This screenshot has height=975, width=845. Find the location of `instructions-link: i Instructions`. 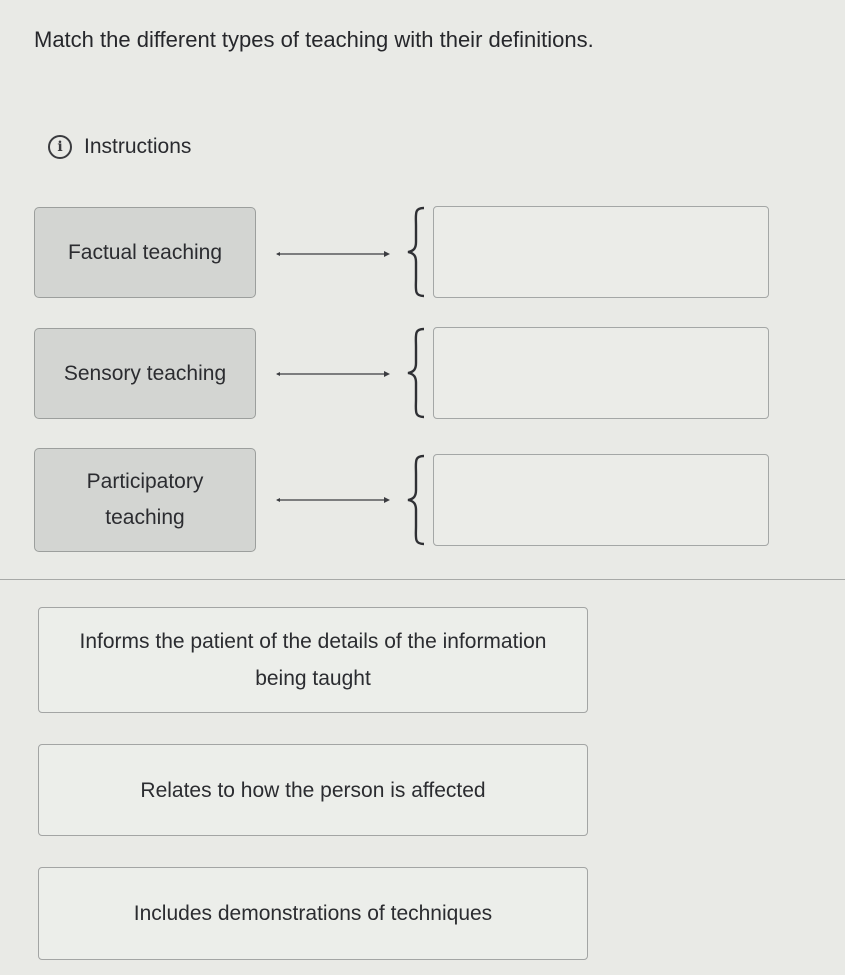

instructions-link: i Instructions is located at coordinates (119, 147).